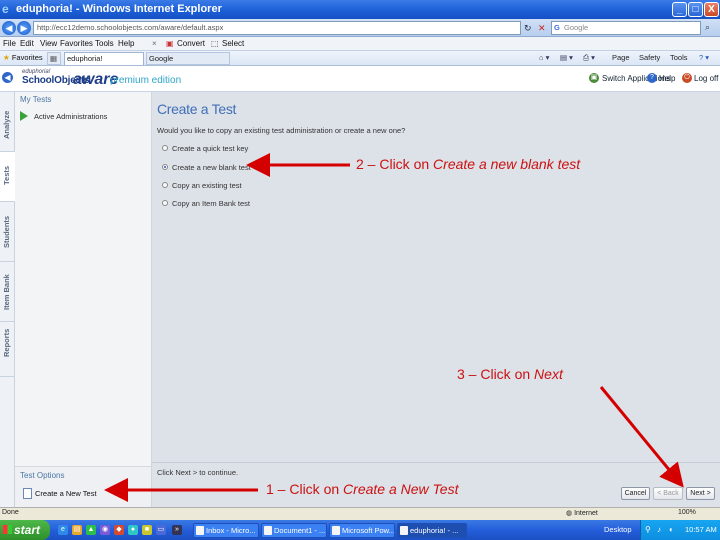 Image resolution: width=720 pixels, height=540 pixels. I want to click on quicklaunch-expand-icon: », so click(177, 530).